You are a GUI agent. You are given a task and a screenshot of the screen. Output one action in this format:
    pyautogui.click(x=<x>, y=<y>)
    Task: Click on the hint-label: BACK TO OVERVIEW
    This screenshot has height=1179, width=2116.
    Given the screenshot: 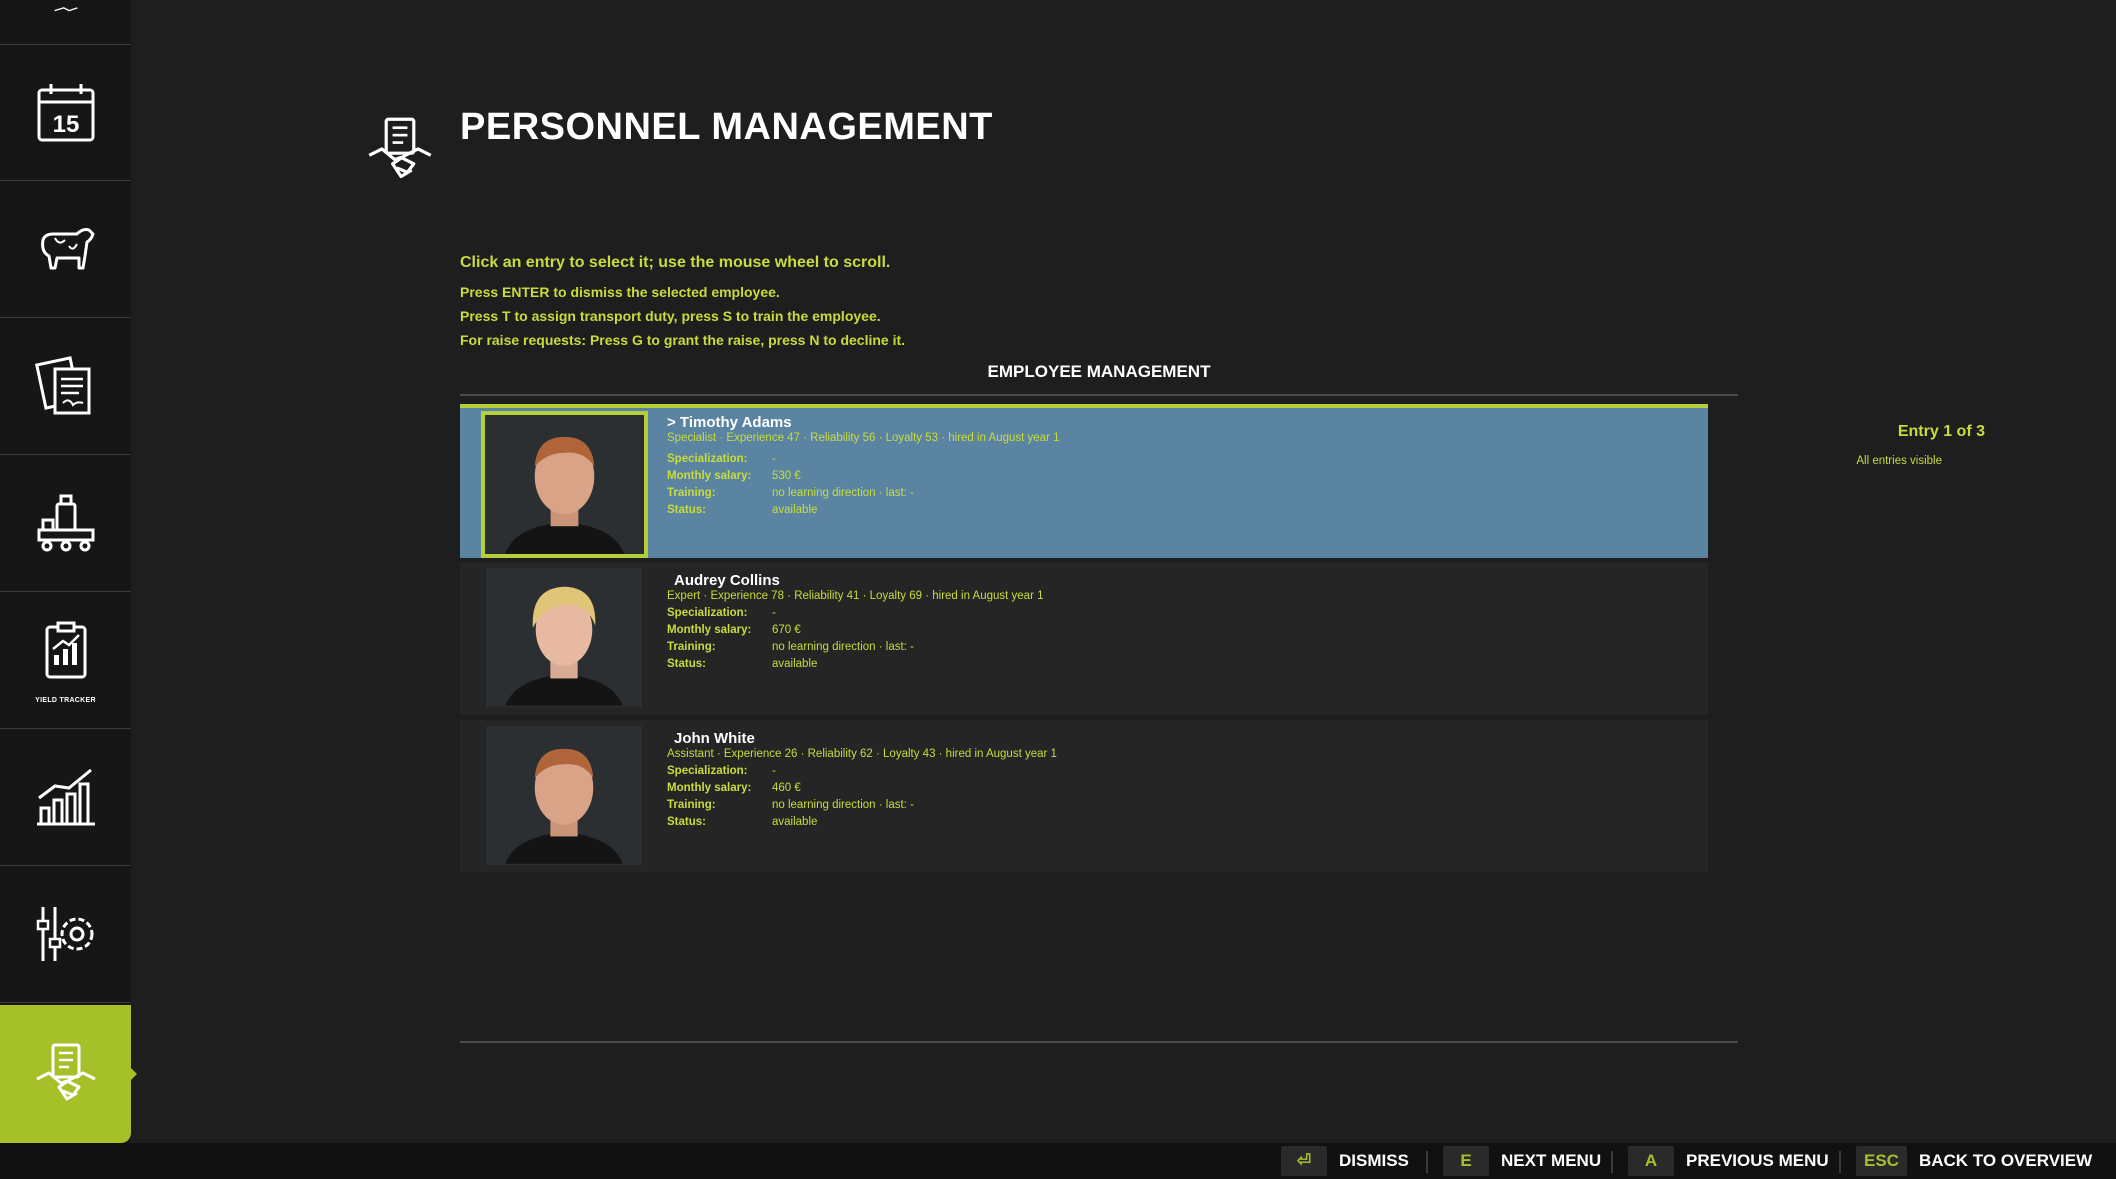 What is the action you would take?
    pyautogui.click(x=2005, y=1160)
    